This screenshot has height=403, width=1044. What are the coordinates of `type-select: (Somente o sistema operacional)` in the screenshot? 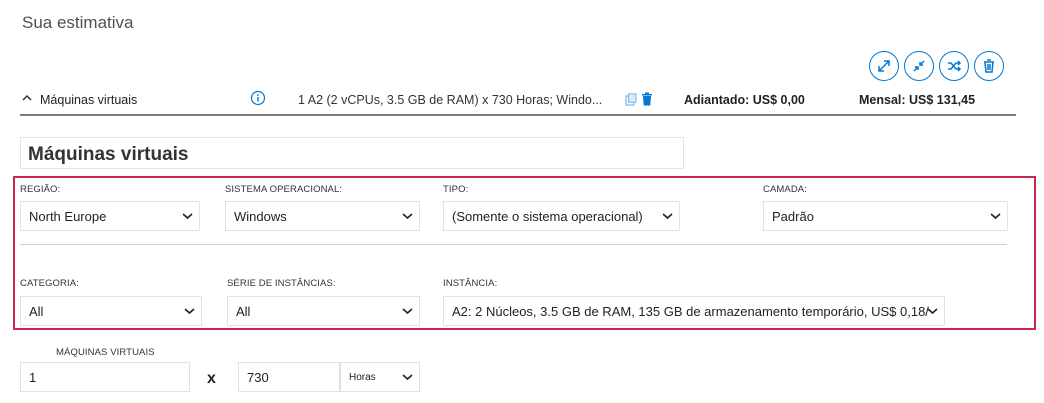 It's located at (561, 216).